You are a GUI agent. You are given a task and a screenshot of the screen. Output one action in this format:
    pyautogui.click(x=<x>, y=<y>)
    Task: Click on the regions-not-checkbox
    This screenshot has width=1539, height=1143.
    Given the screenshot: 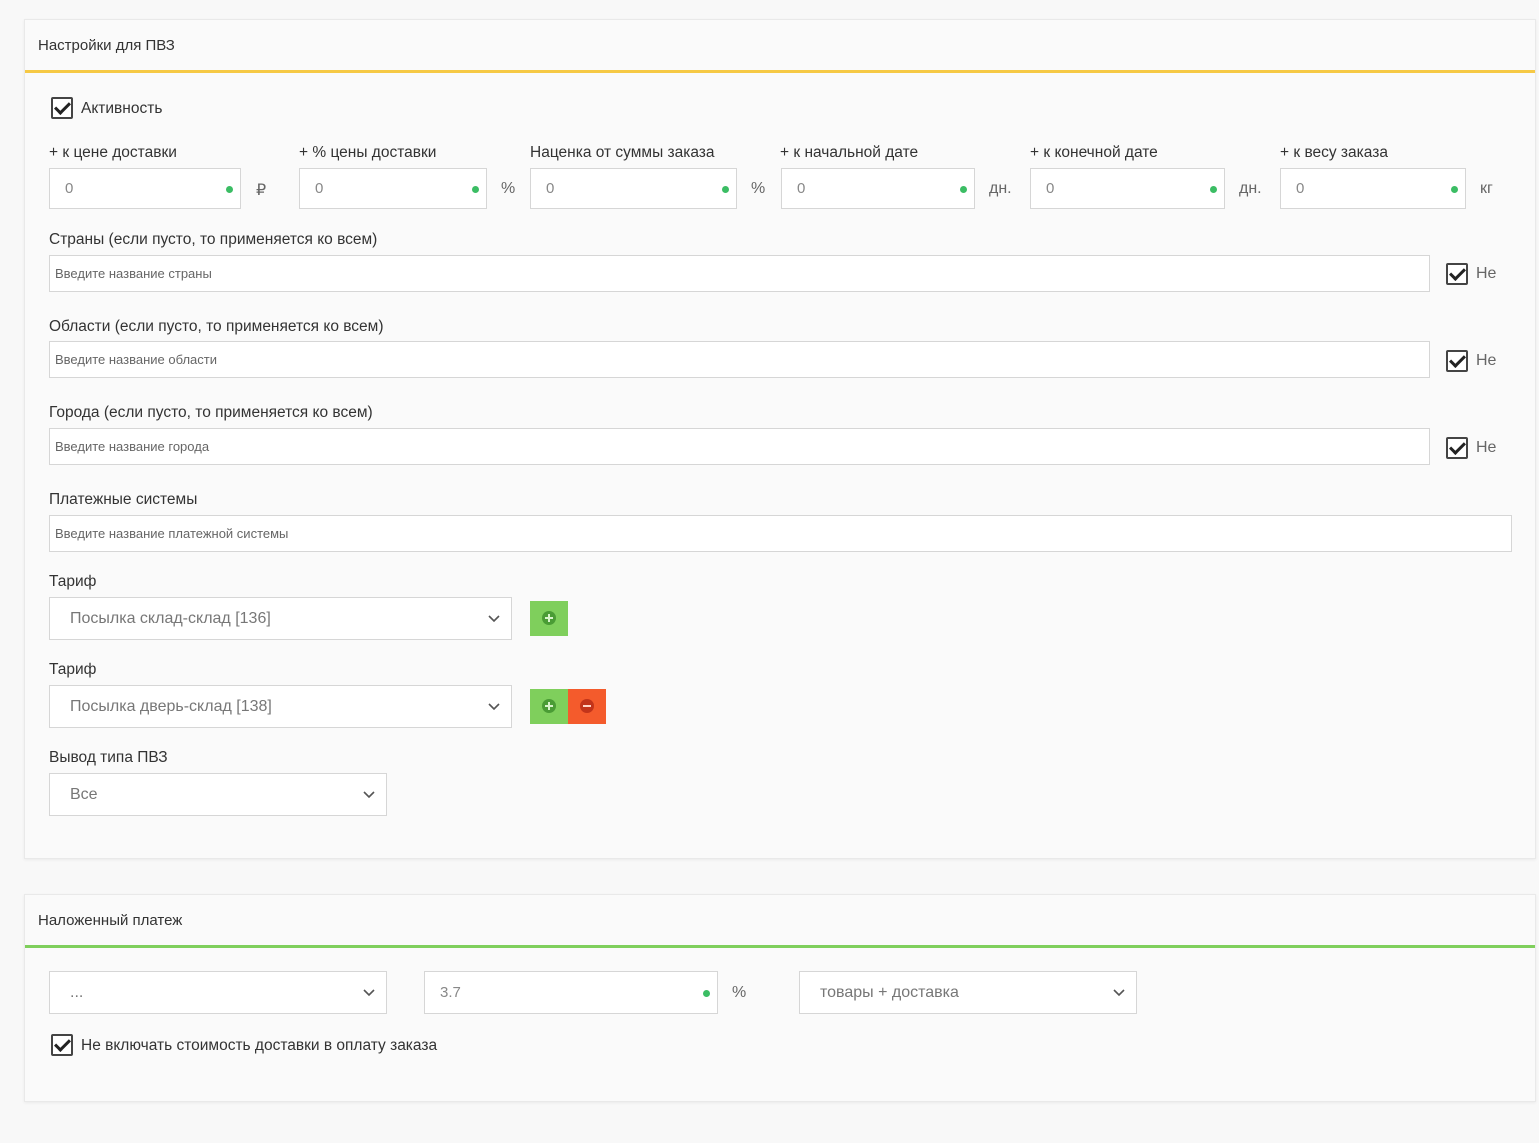 What is the action you would take?
    pyautogui.click(x=1457, y=361)
    